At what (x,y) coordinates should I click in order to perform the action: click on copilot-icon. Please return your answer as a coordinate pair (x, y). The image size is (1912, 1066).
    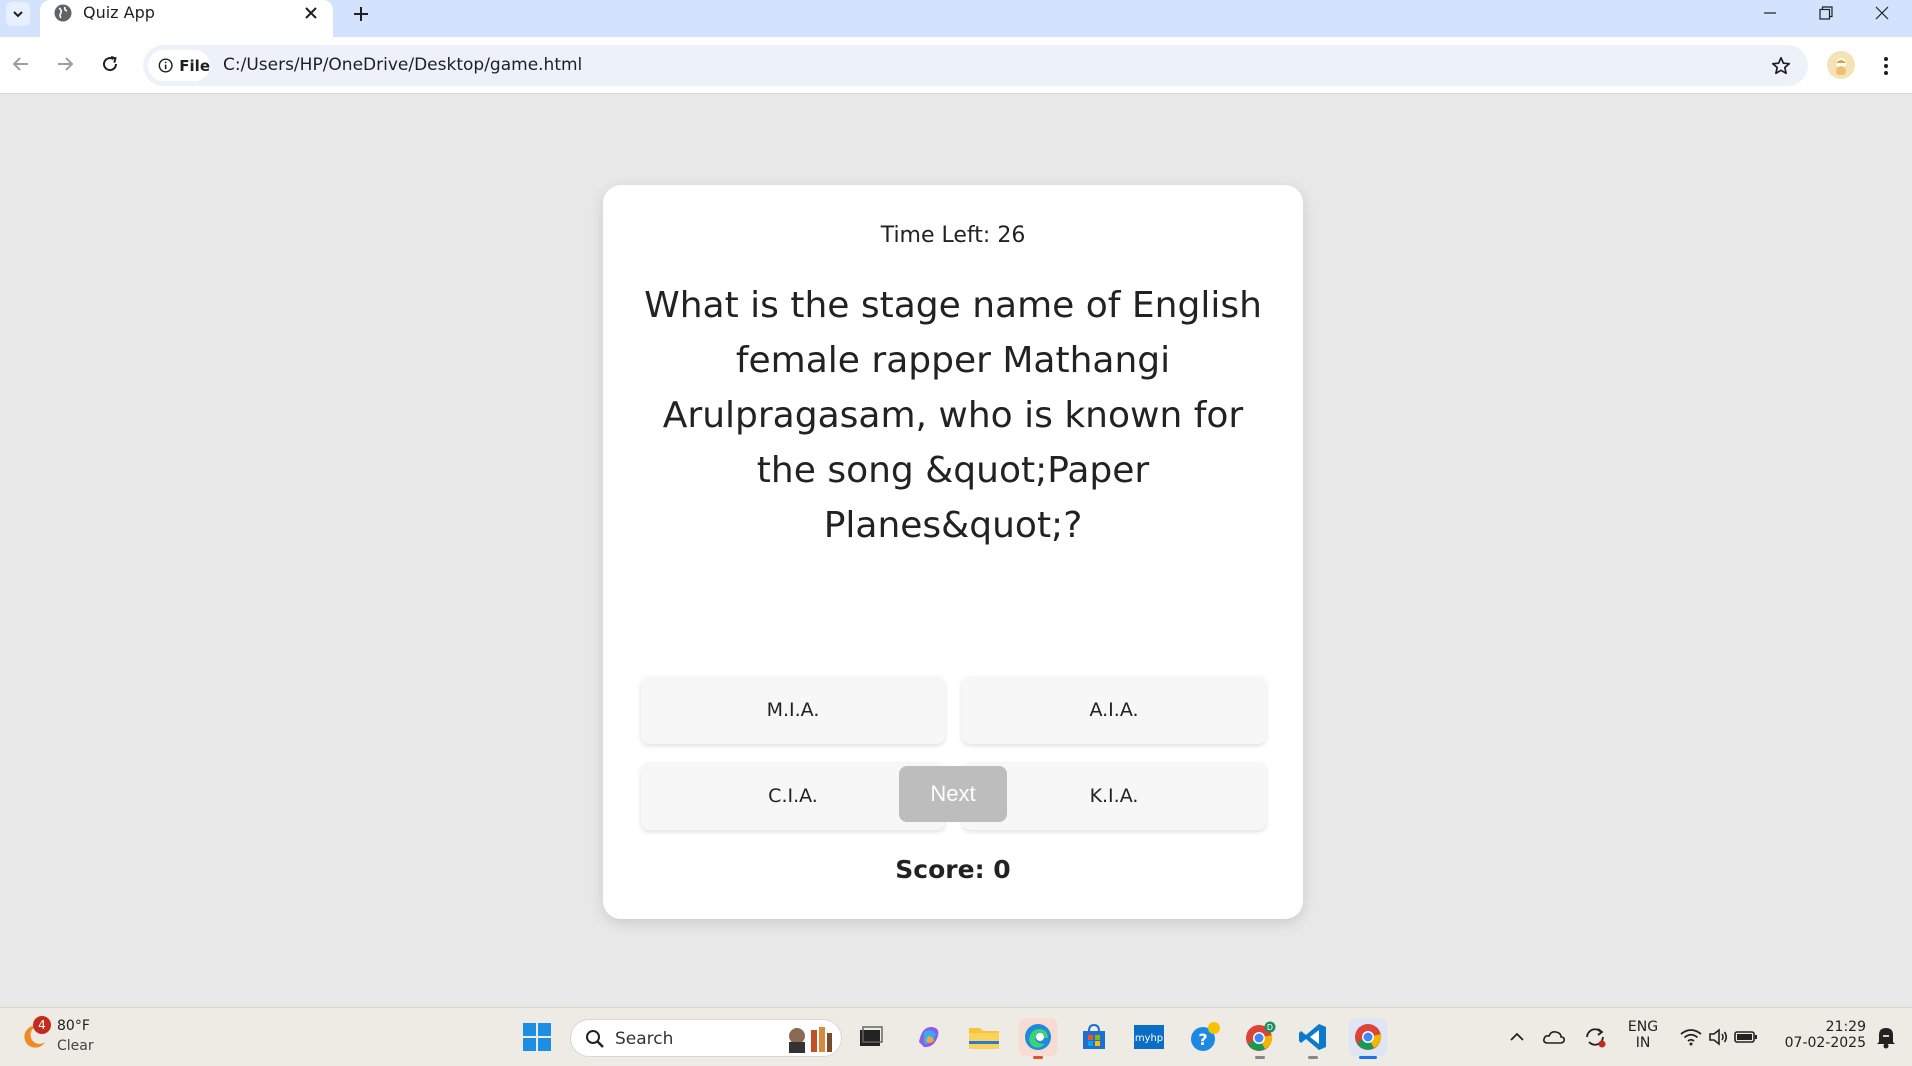
    Looking at the image, I should click on (929, 1037).